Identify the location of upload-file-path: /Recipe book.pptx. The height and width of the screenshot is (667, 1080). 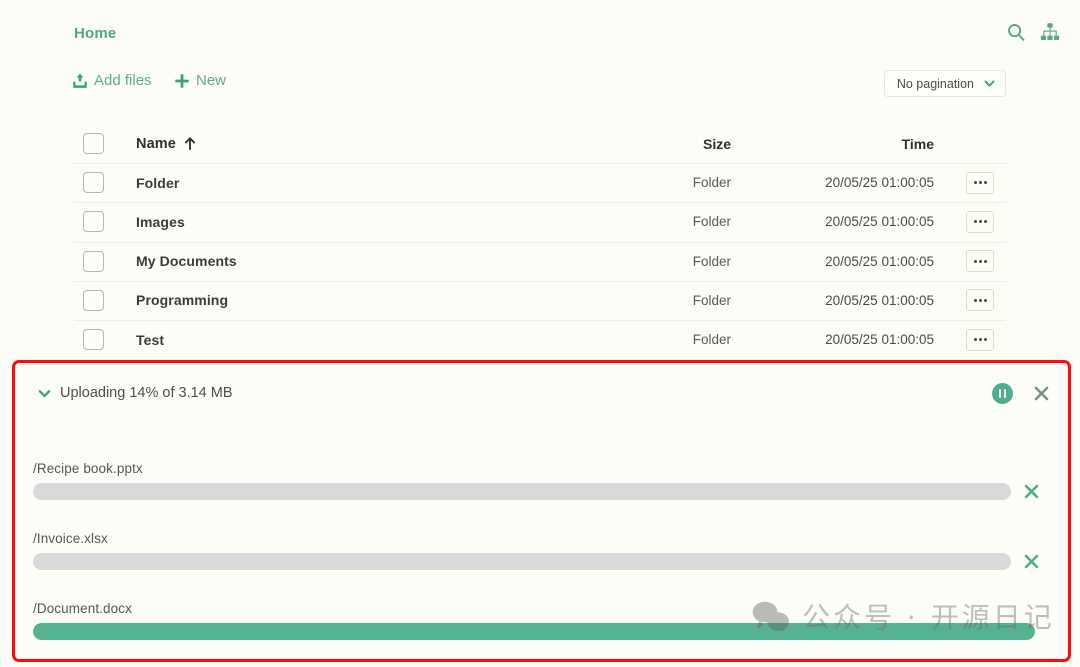
(88, 468).